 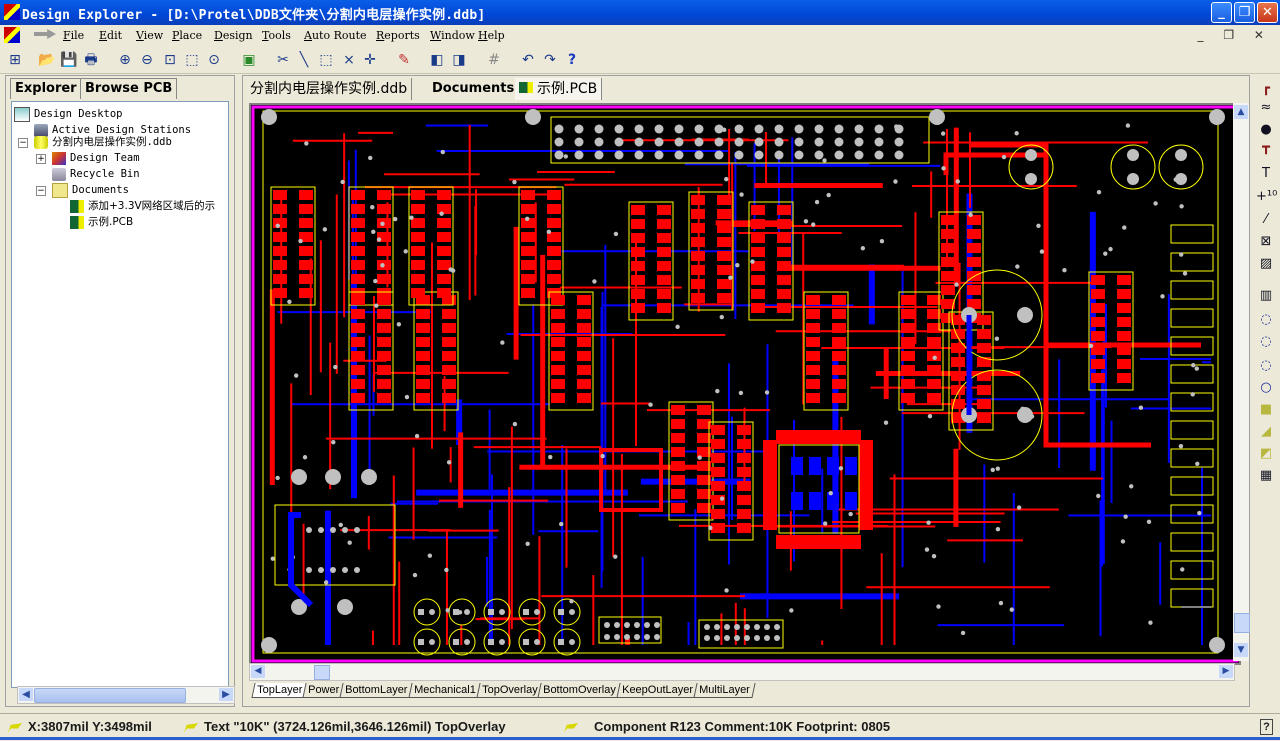 What do you see at coordinates (1266, 410) in the screenshot?
I see `fill-icon: ■` at bounding box center [1266, 410].